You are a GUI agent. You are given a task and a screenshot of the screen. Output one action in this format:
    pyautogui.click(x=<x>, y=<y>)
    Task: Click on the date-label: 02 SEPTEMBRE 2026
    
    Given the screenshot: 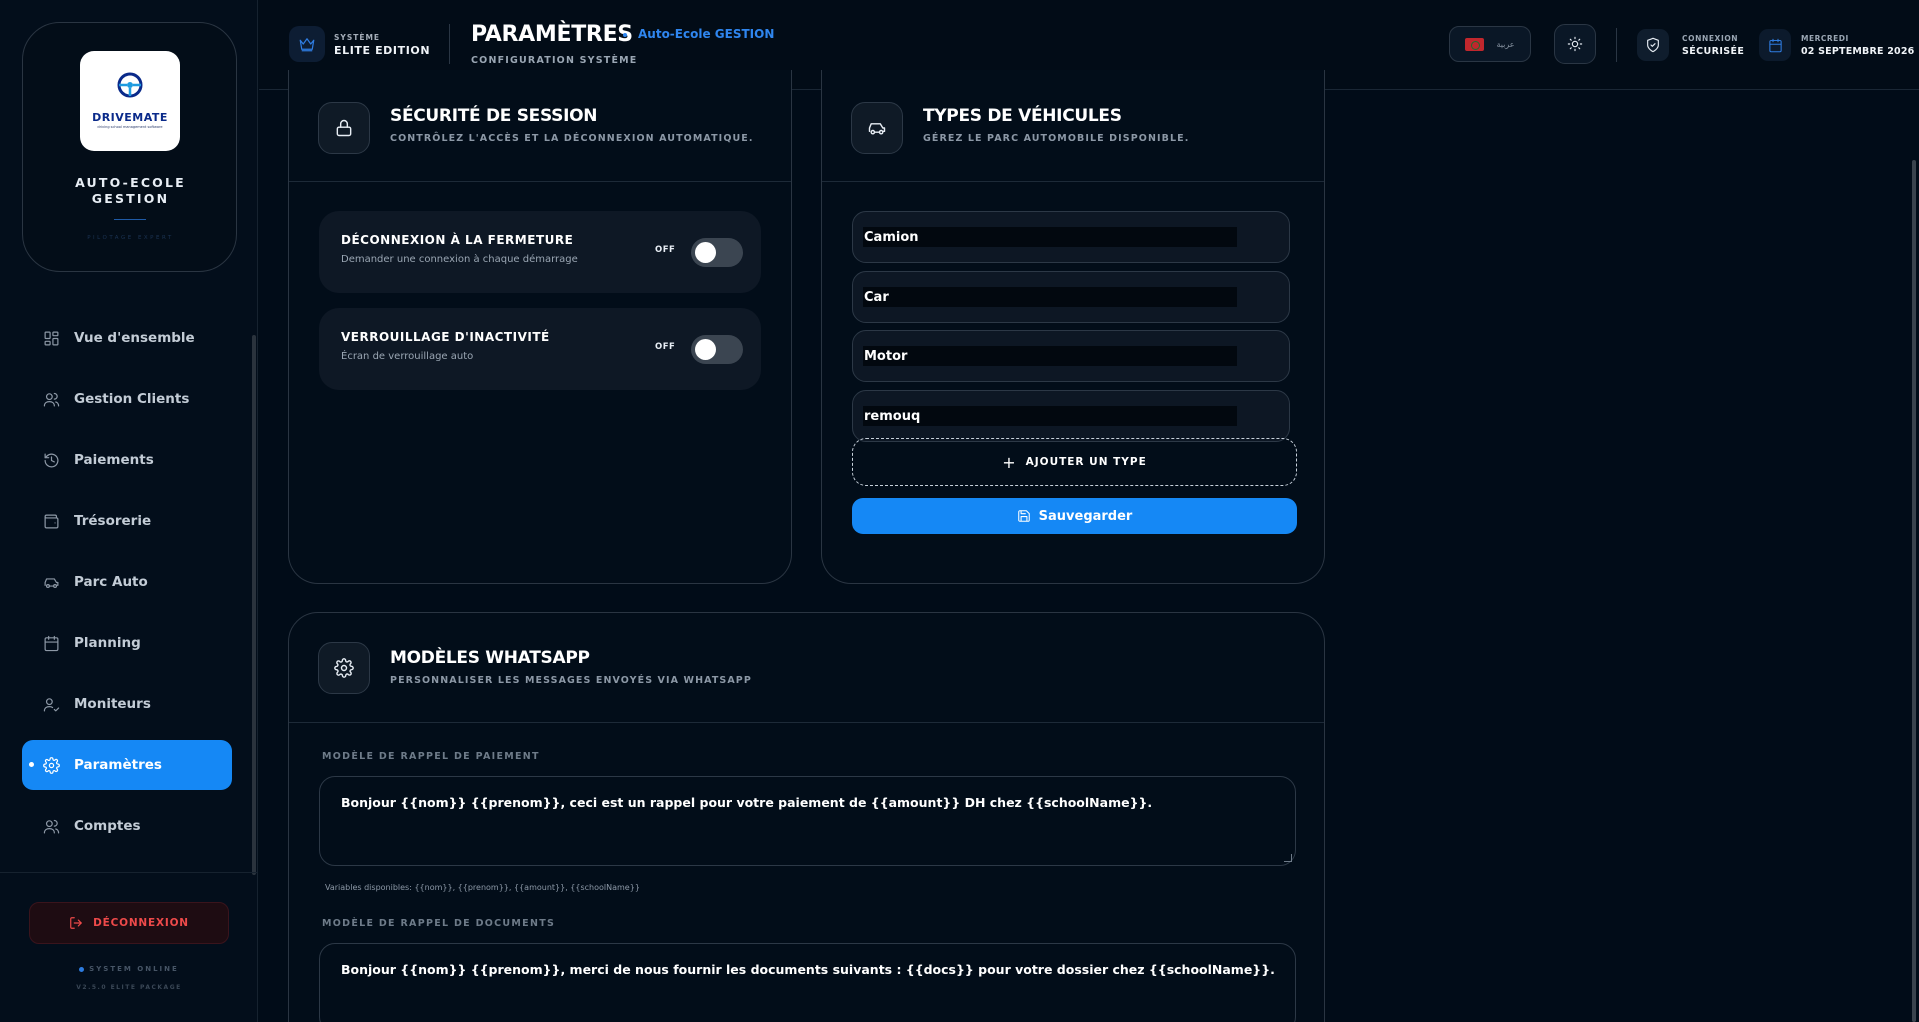 What is the action you would take?
    pyautogui.click(x=1858, y=51)
    